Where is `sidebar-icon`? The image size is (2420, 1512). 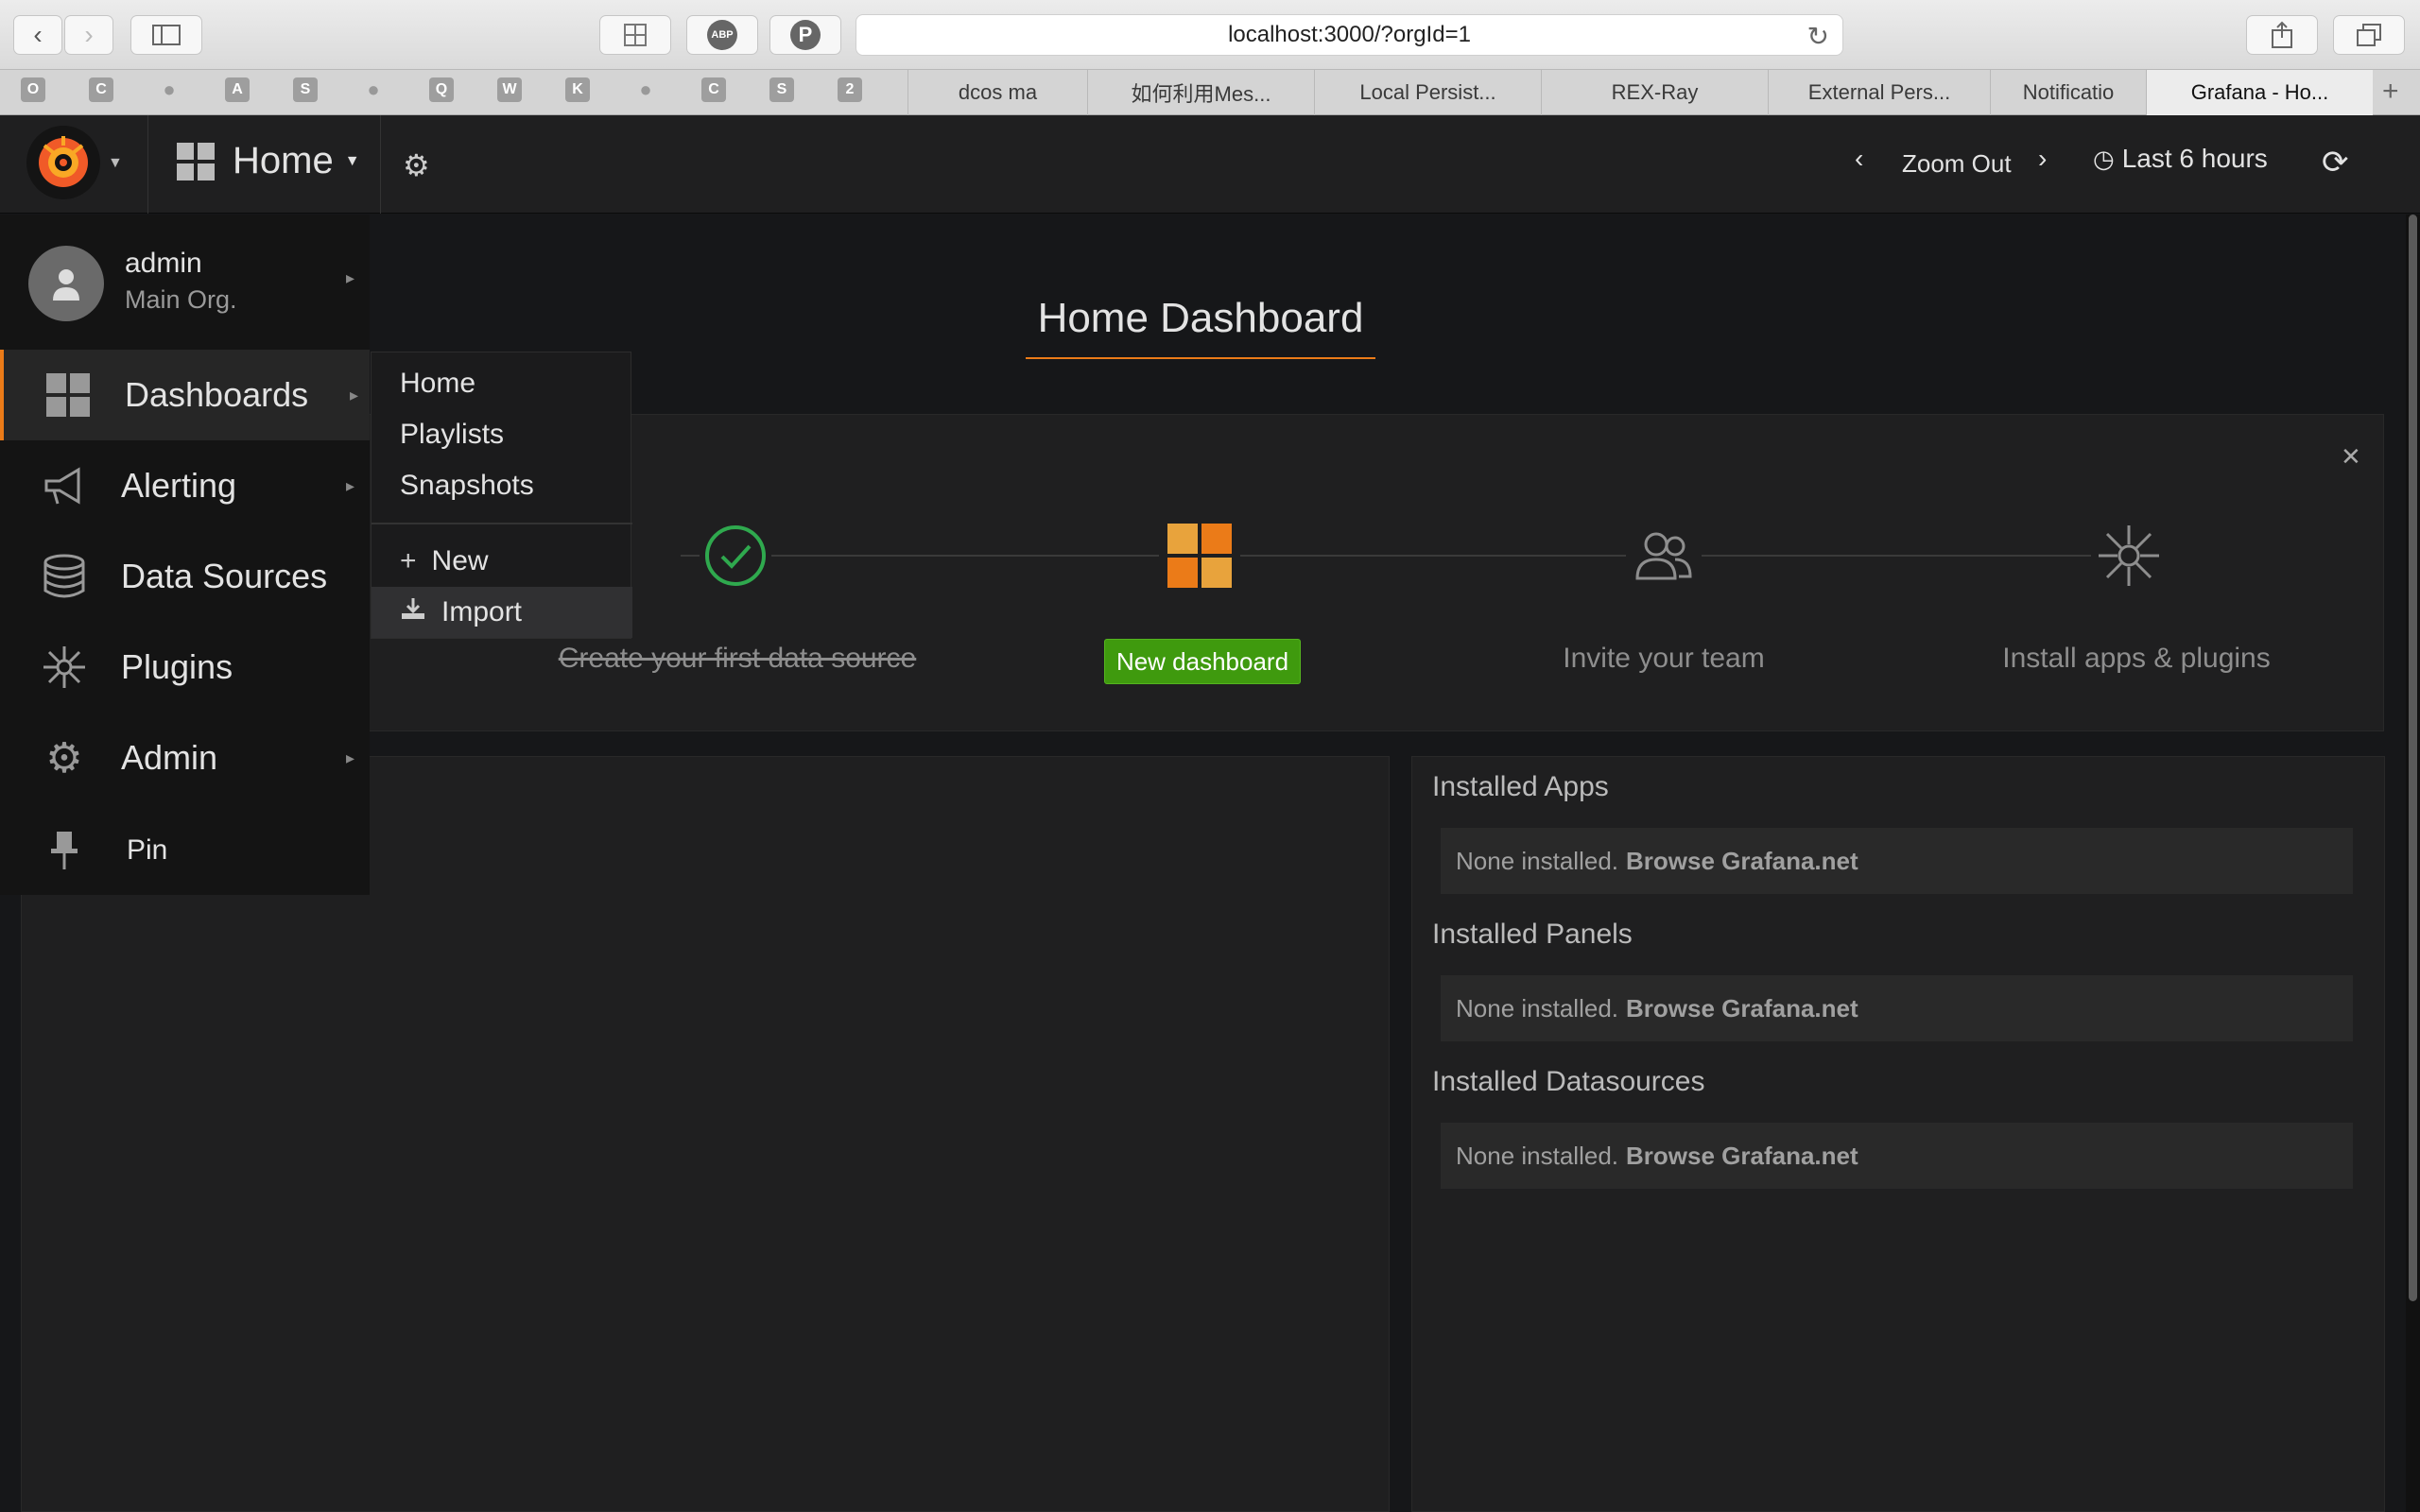
sidebar-icon is located at coordinates (166, 35).